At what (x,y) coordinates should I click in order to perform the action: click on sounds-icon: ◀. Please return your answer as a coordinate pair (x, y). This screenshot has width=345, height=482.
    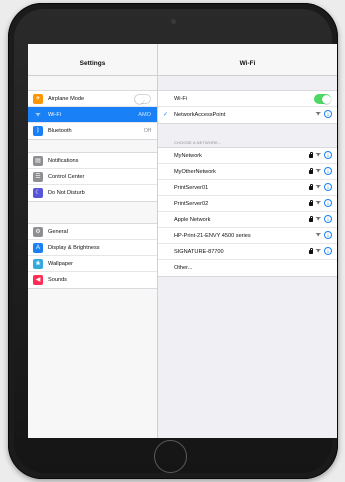
    Looking at the image, I should click on (38, 280).